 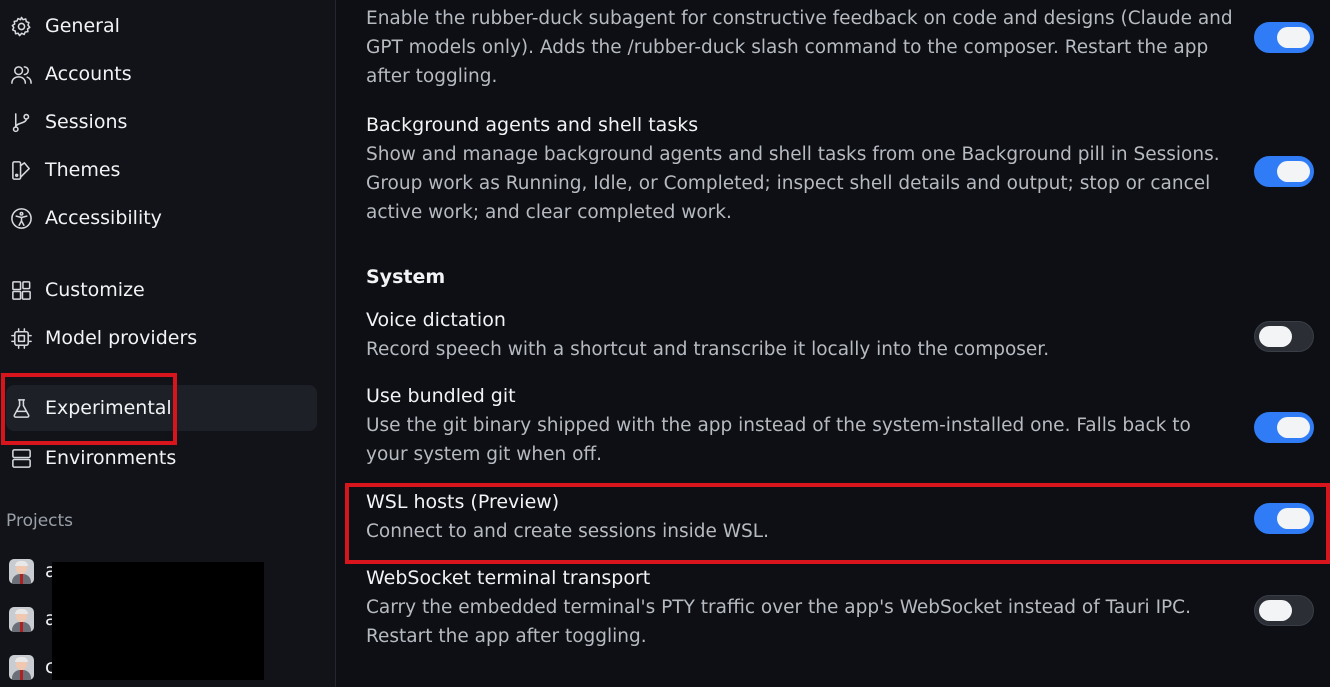 What do you see at coordinates (436, 320) in the screenshot?
I see `setting-title: Voice dictation` at bounding box center [436, 320].